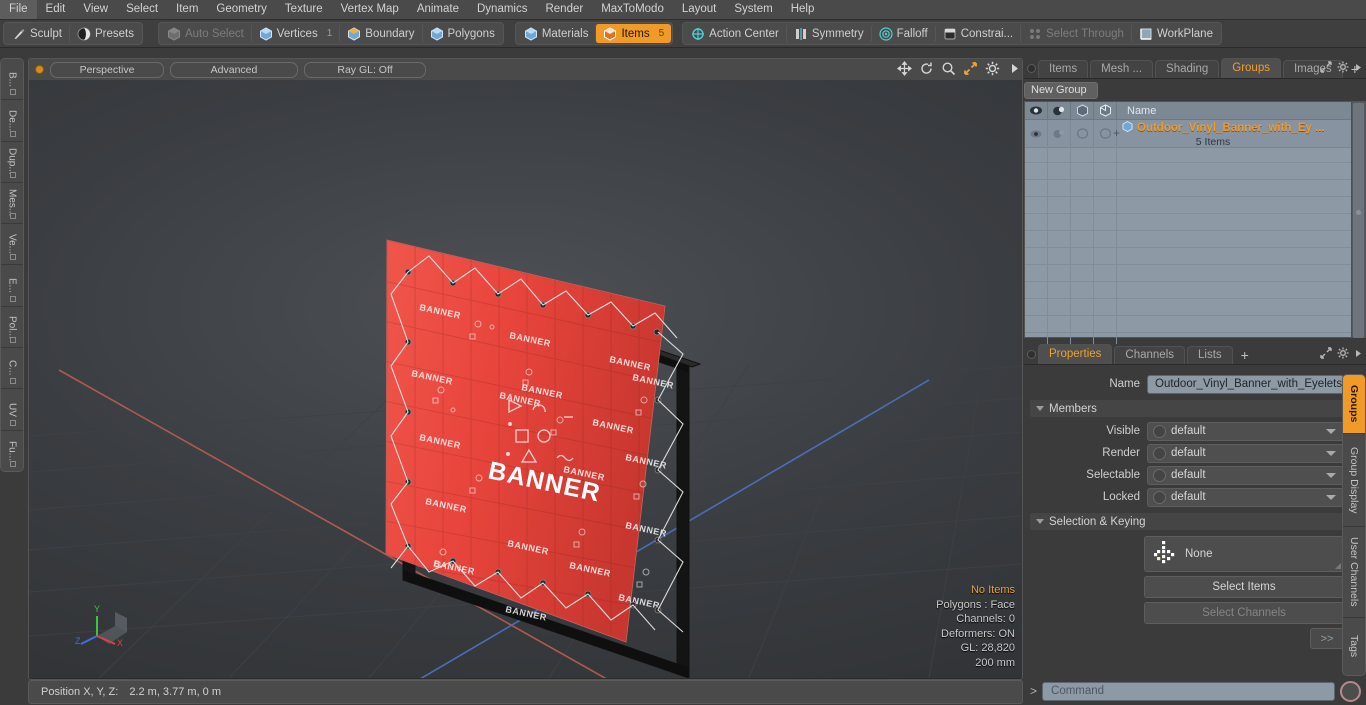  What do you see at coordinates (699, 9) in the screenshot?
I see `menu-item-layout: Layout` at bounding box center [699, 9].